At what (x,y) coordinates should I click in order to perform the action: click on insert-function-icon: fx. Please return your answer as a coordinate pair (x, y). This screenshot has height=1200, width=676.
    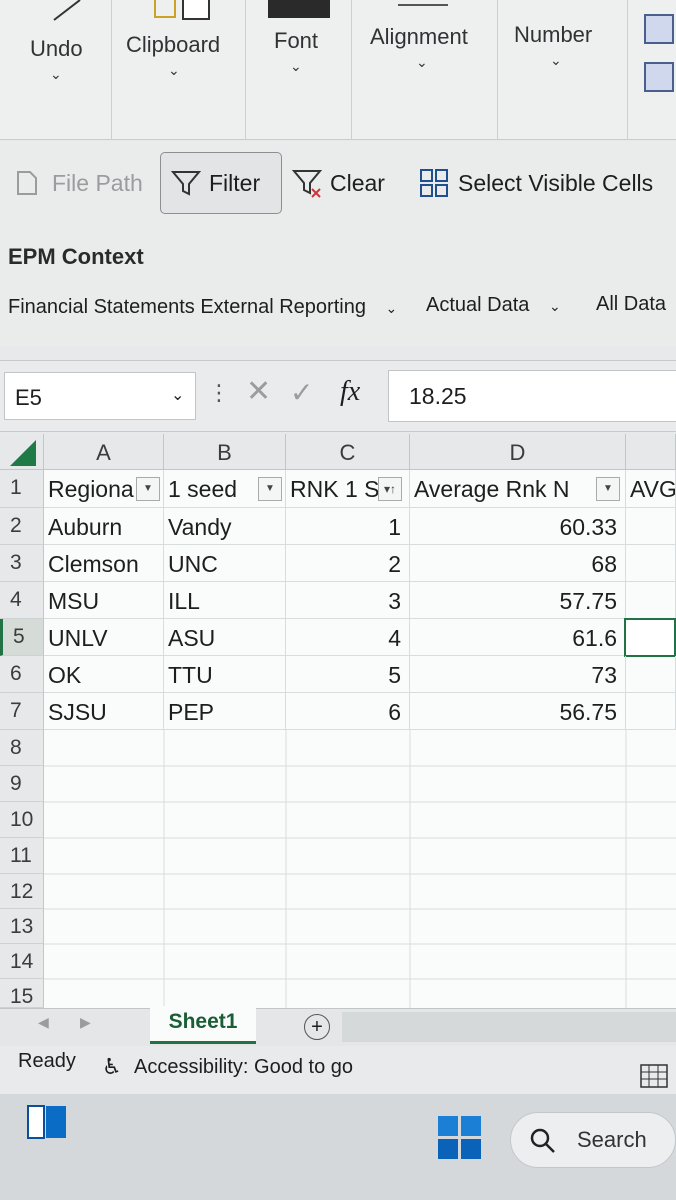
    Looking at the image, I should click on (350, 392).